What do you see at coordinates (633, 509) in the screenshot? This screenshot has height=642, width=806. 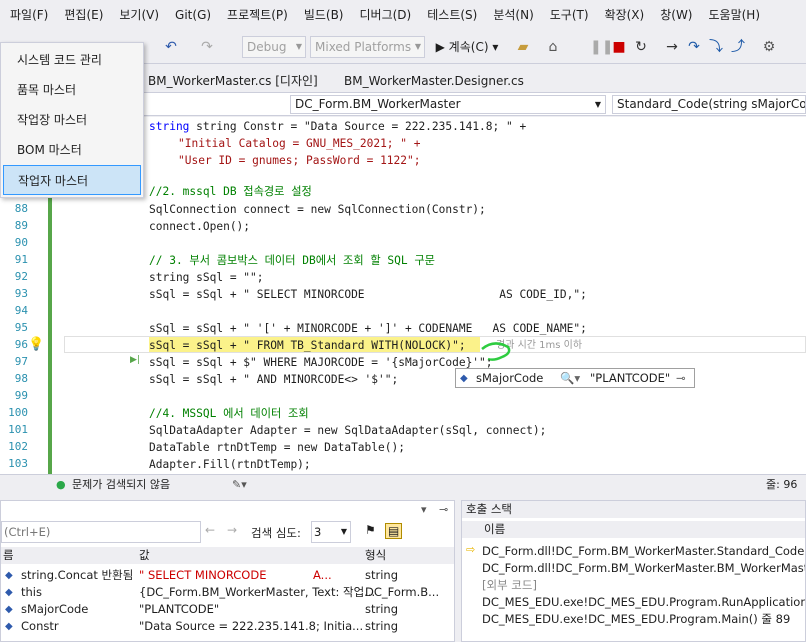 I see `call-stack-title: 호출 스택` at bounding box center [633, 509].